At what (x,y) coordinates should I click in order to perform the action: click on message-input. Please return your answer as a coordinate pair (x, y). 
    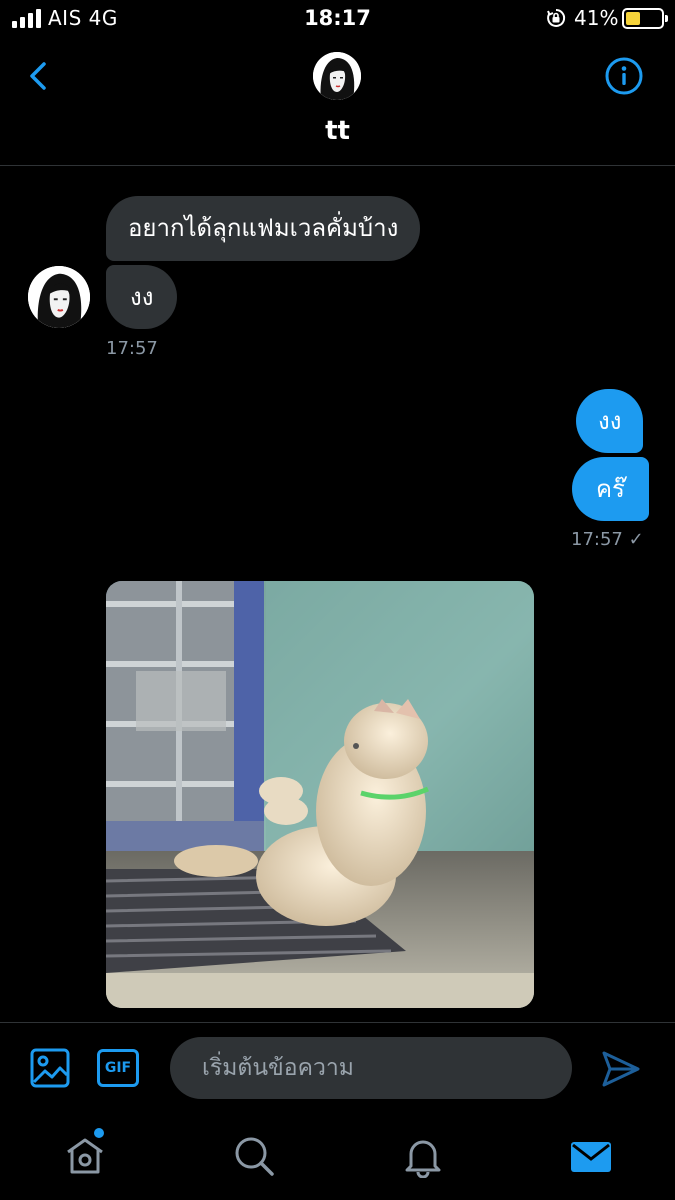
    Looking at the image, I should click on (371, 1068).